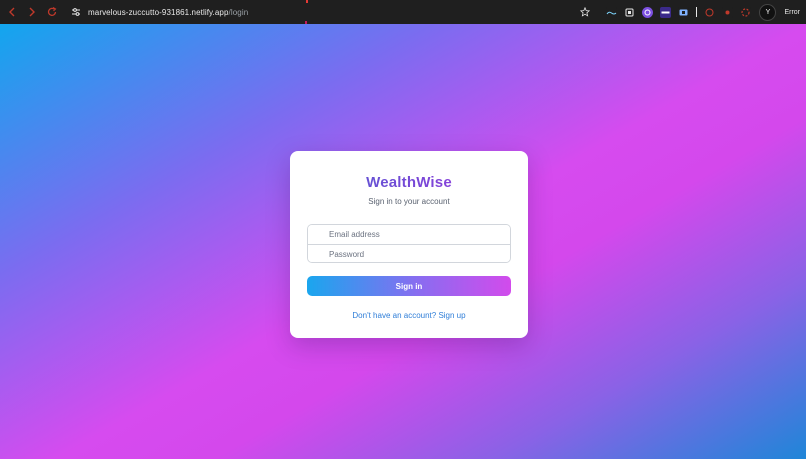 The height and width of the screenshot is (459, 806). I want to click on nav-buttons, so click(32, 12).